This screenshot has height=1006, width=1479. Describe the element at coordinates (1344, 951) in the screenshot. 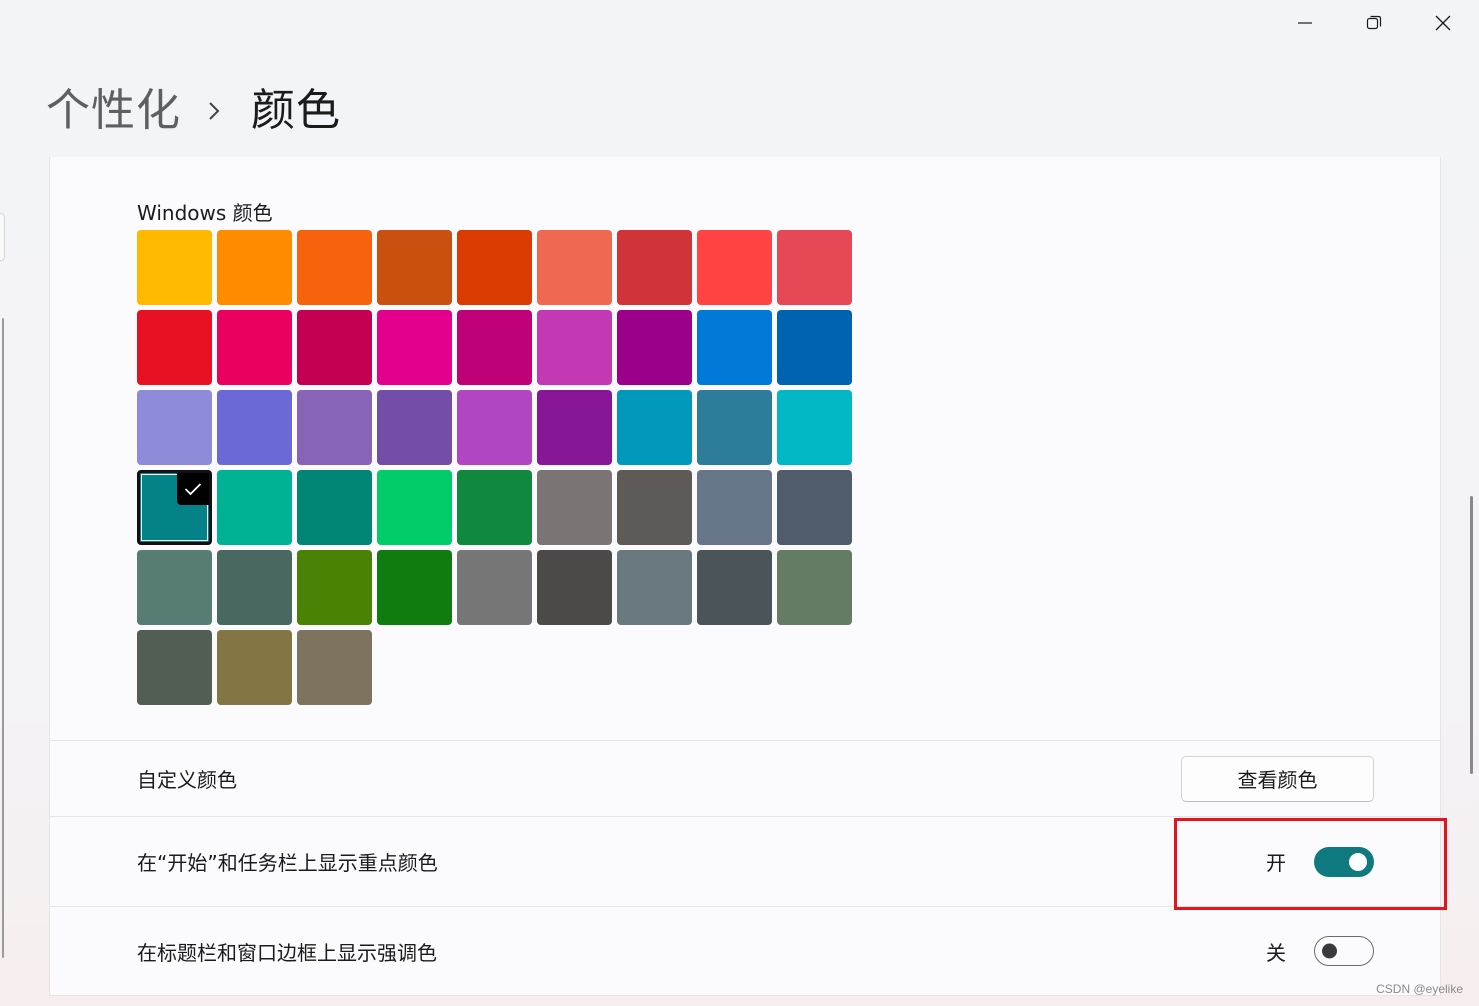

I see `titlebar-accent-toggle` at that location.